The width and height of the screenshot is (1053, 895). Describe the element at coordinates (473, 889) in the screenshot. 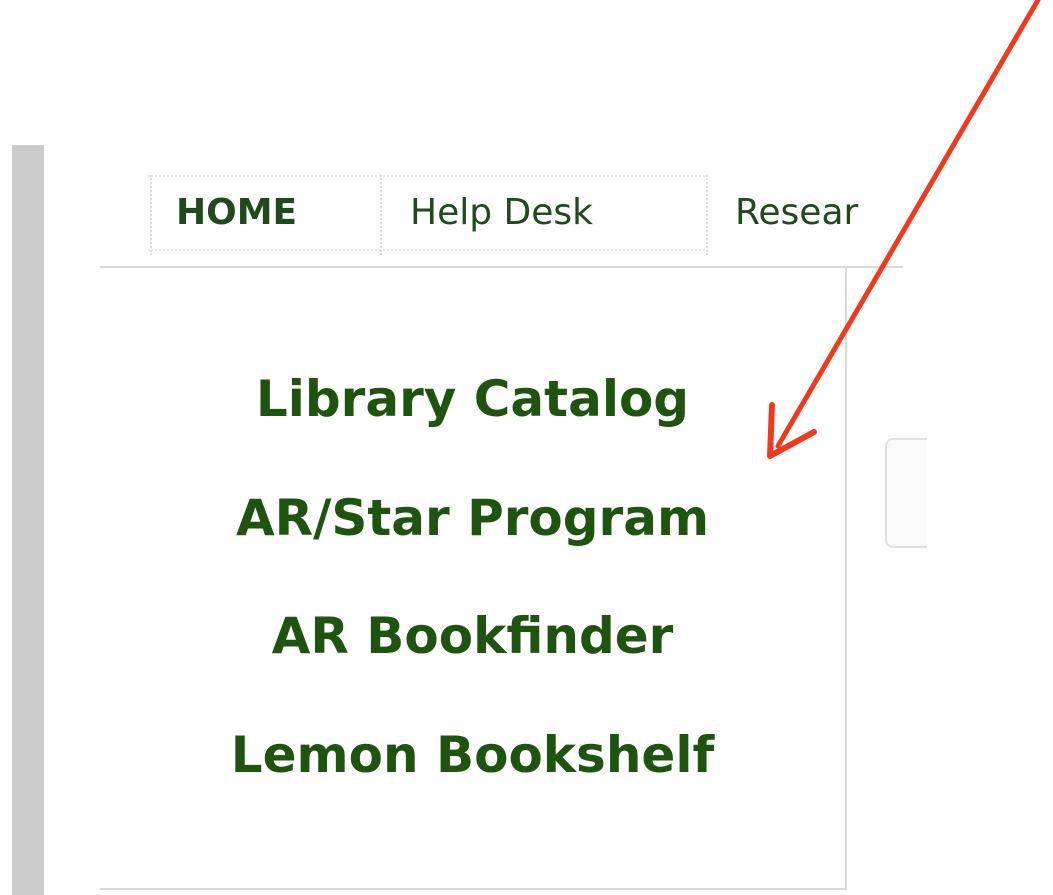

I see `content-divider-bottom` at that location.